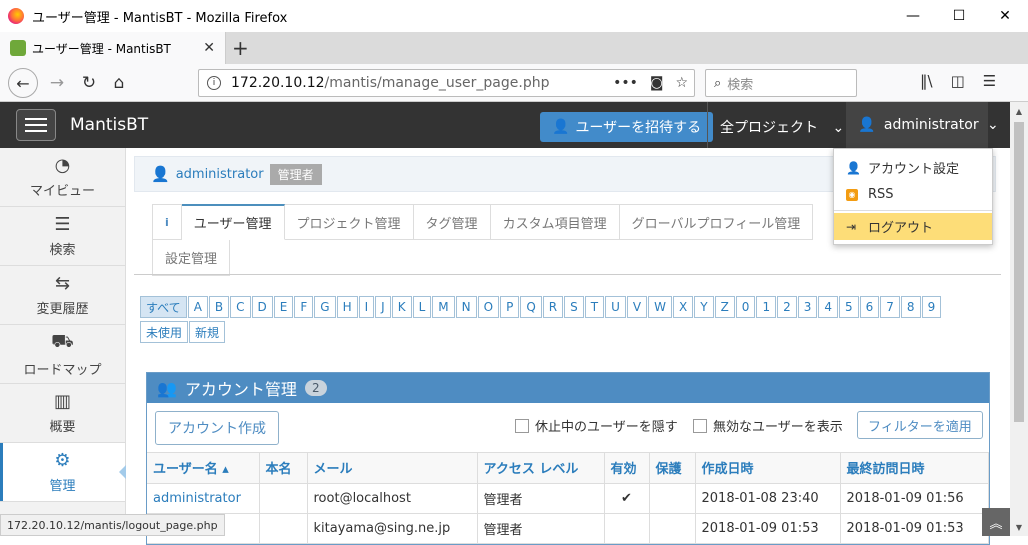 The width and height of the screenshot is (1028, 545). Describe the element at coordinates (383, 307) in the screenshot. I see `letter-filter-item: J` at that location.